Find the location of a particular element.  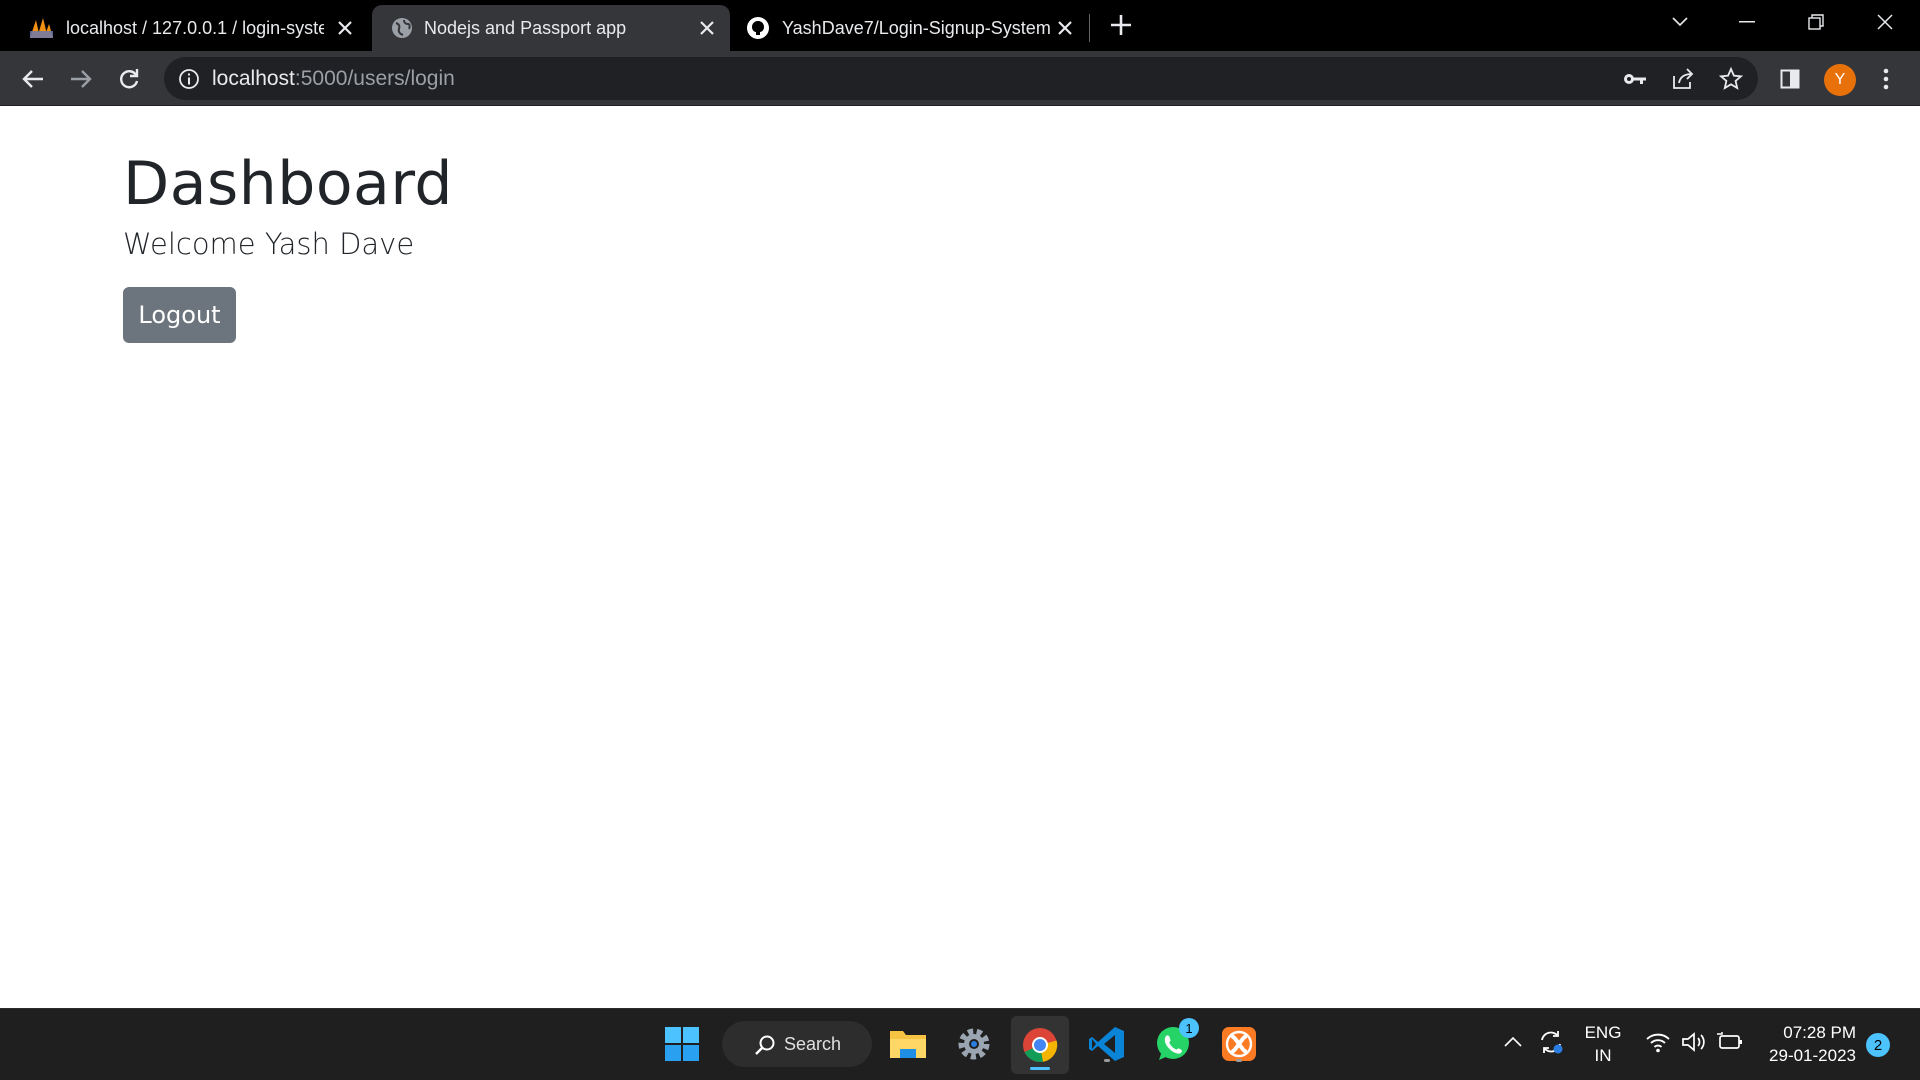

sync-tray is located at coordinates (1551, 1042).